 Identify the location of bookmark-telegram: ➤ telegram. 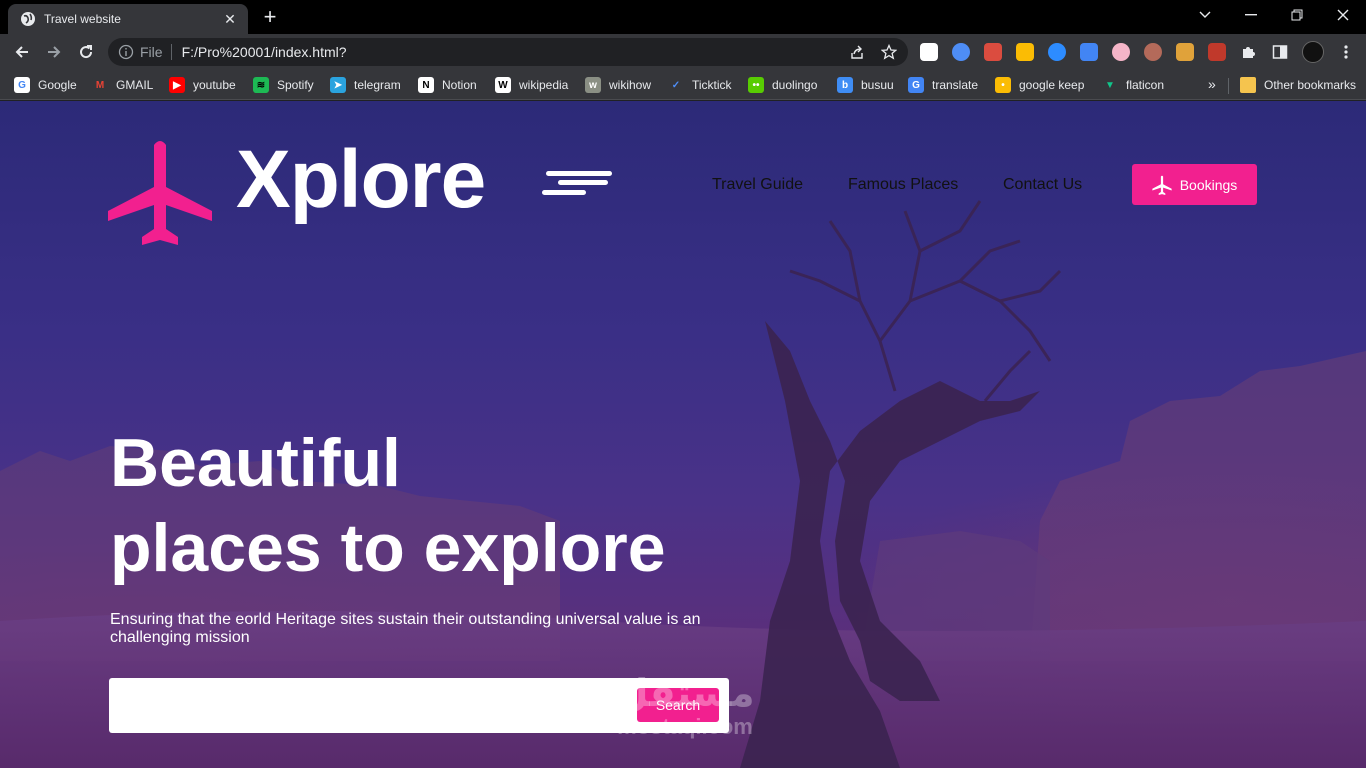
(365, 85).